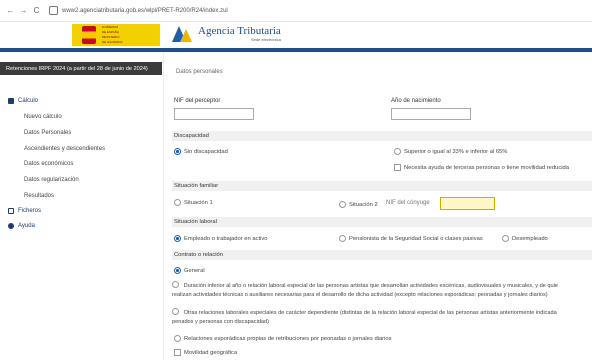 The image size is (592, 360). What do you see at coordinates (36, 11) in the screenshot?
I see `reload-icon: C` at bounding box center [36, 11].